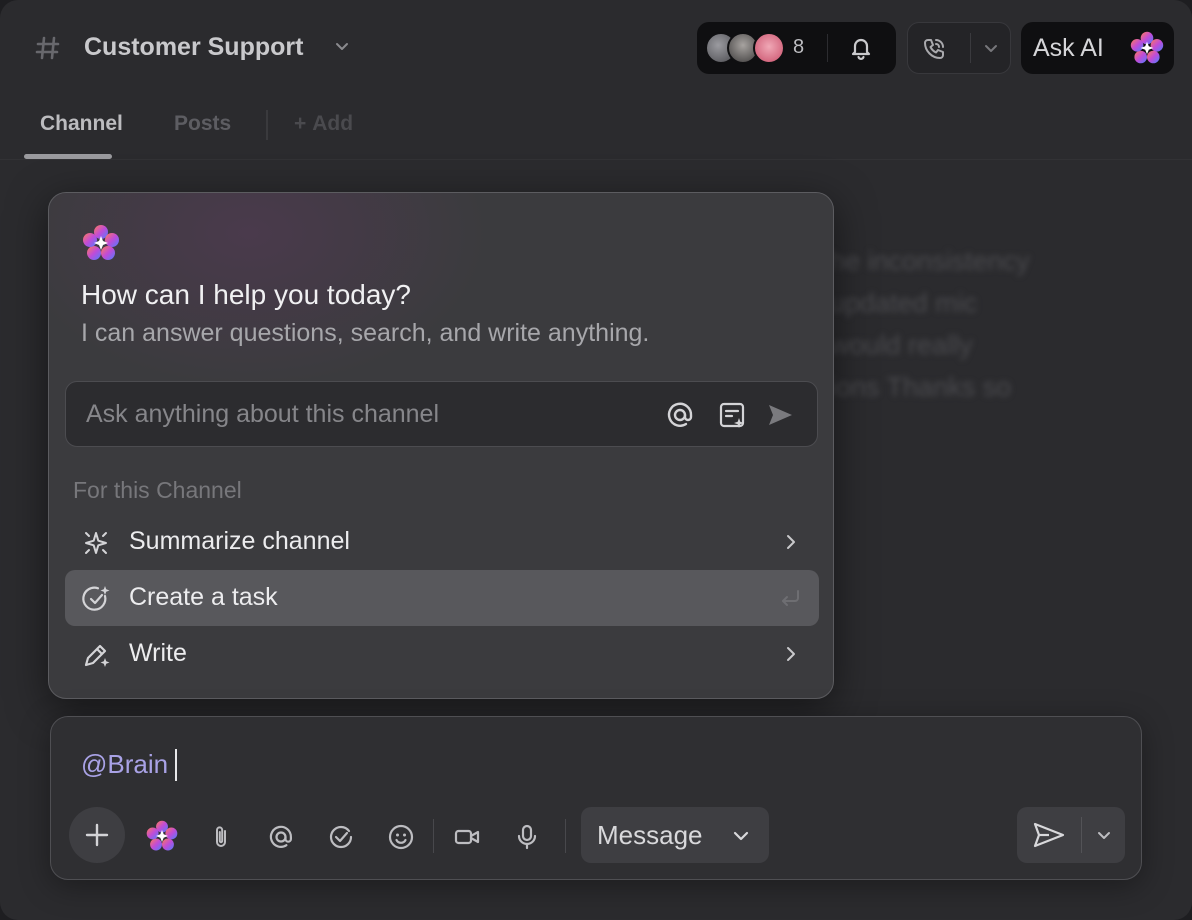 This screenshot has height=920, width=1192. Describe the element at coordinates (124, 764) in the screenshot. I see `composer-input-text: @Brain` at that location.